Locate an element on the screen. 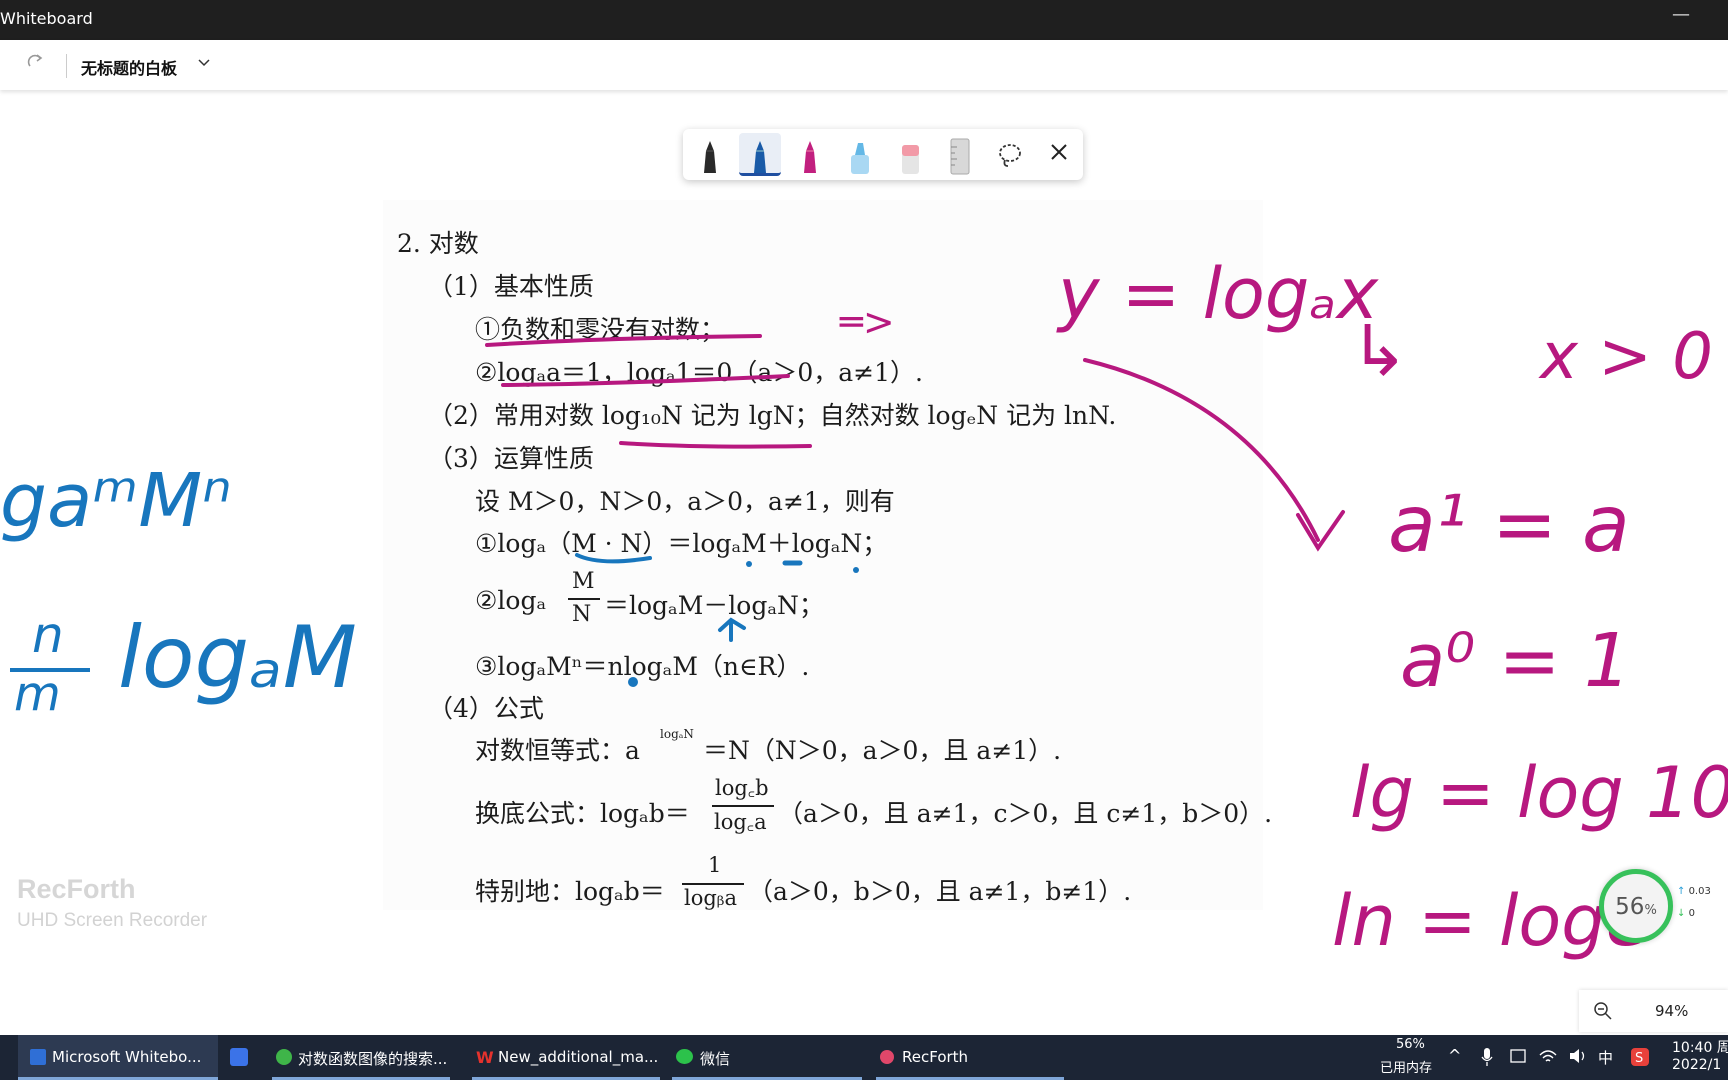 The width and height of the screenshot is (1728, 1080). net-upload: ↑ 0.03 is located at coordinates (1694, 891).